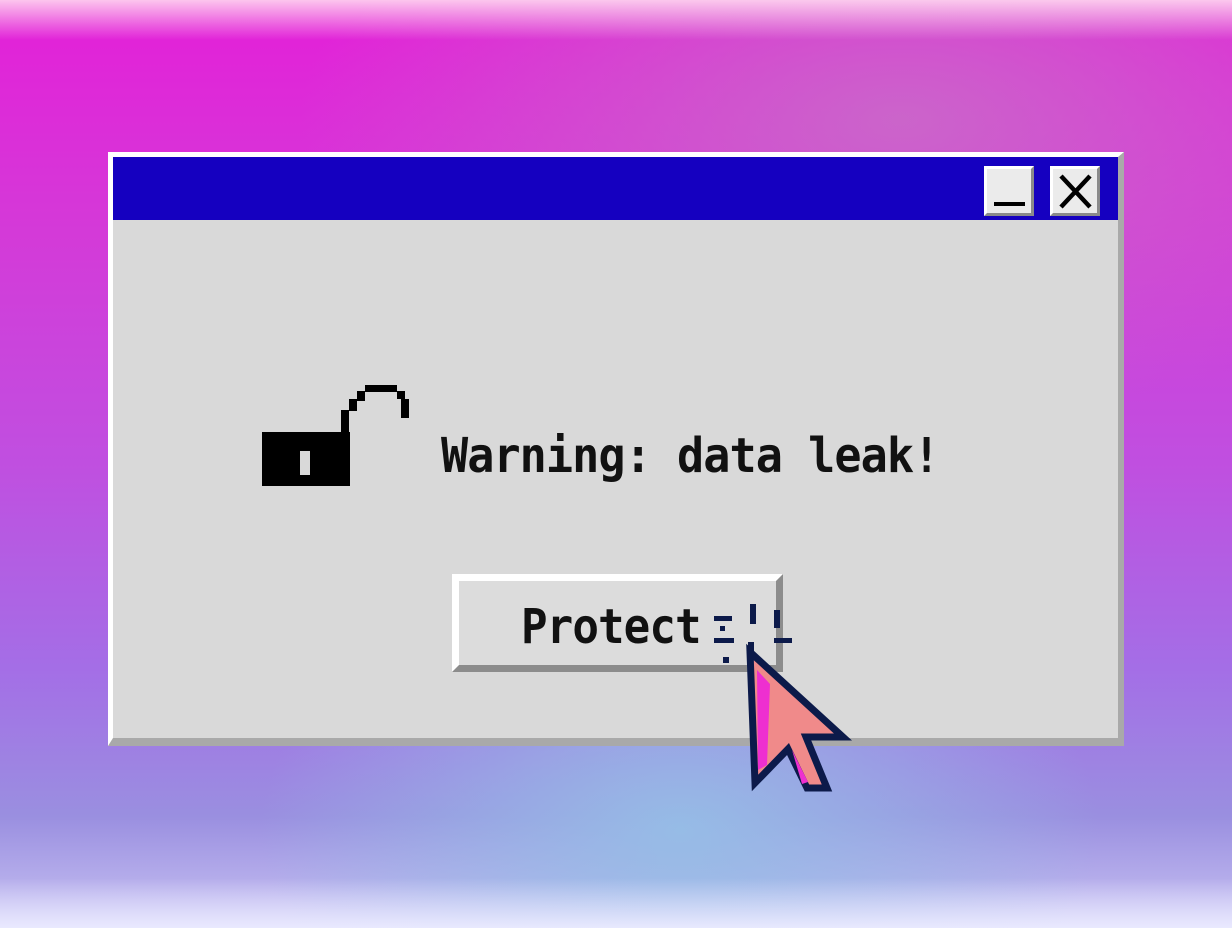 This screenshot has width=1232, height=928. What do you see at coordinates (1009, 191) in the screenshot?
I see `minimize-button` at bounding box center [1009, 191].